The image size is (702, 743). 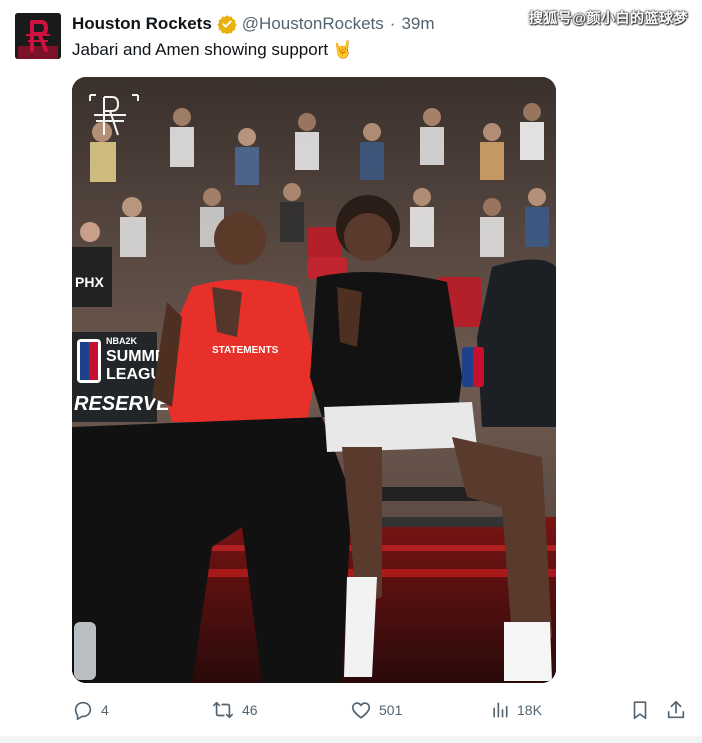 What do you see at coordinates (83, 710) in the screenshot?
I see `reply-icon` at bounding box center [83, 710].